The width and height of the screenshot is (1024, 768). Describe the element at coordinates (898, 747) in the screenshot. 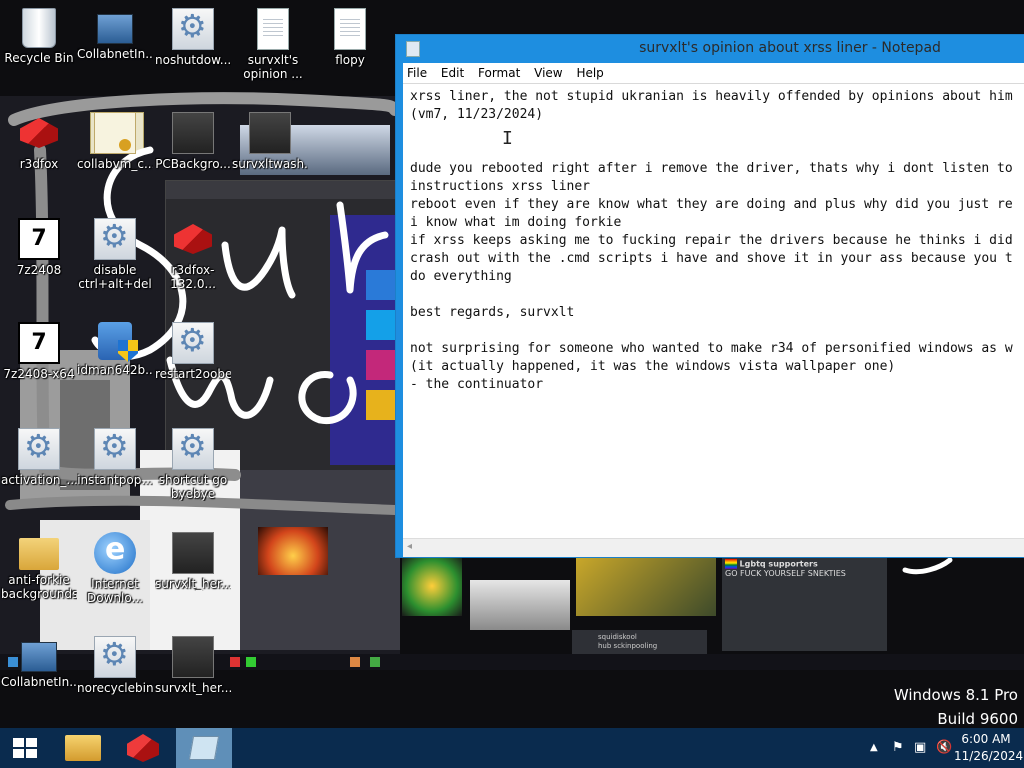

I see `flag-icon: ⚑` at that location.